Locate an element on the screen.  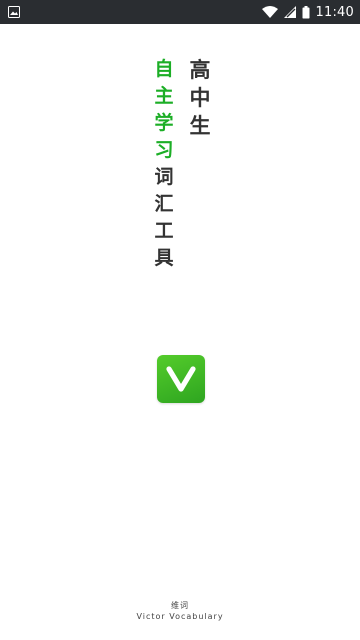
slogan: 自 主 学 习 词 汇 工 具 is located at coordinates (164, 164).